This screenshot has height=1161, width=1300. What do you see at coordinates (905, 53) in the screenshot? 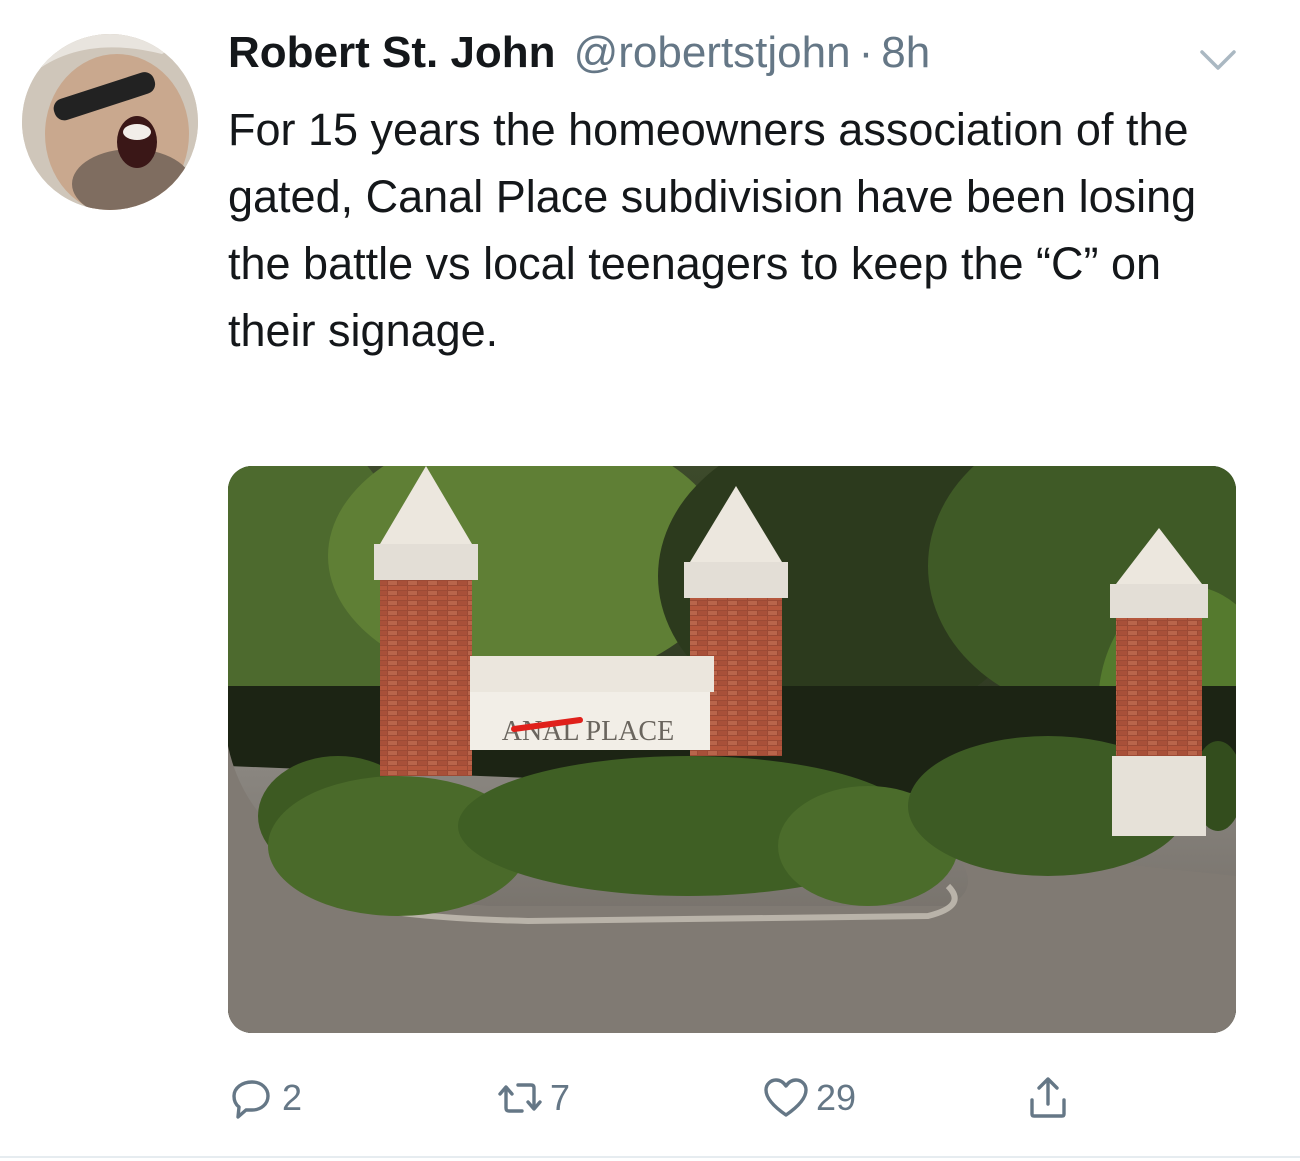
I see `tweet-timestamp: 8h` at bounding box center [905, 53].